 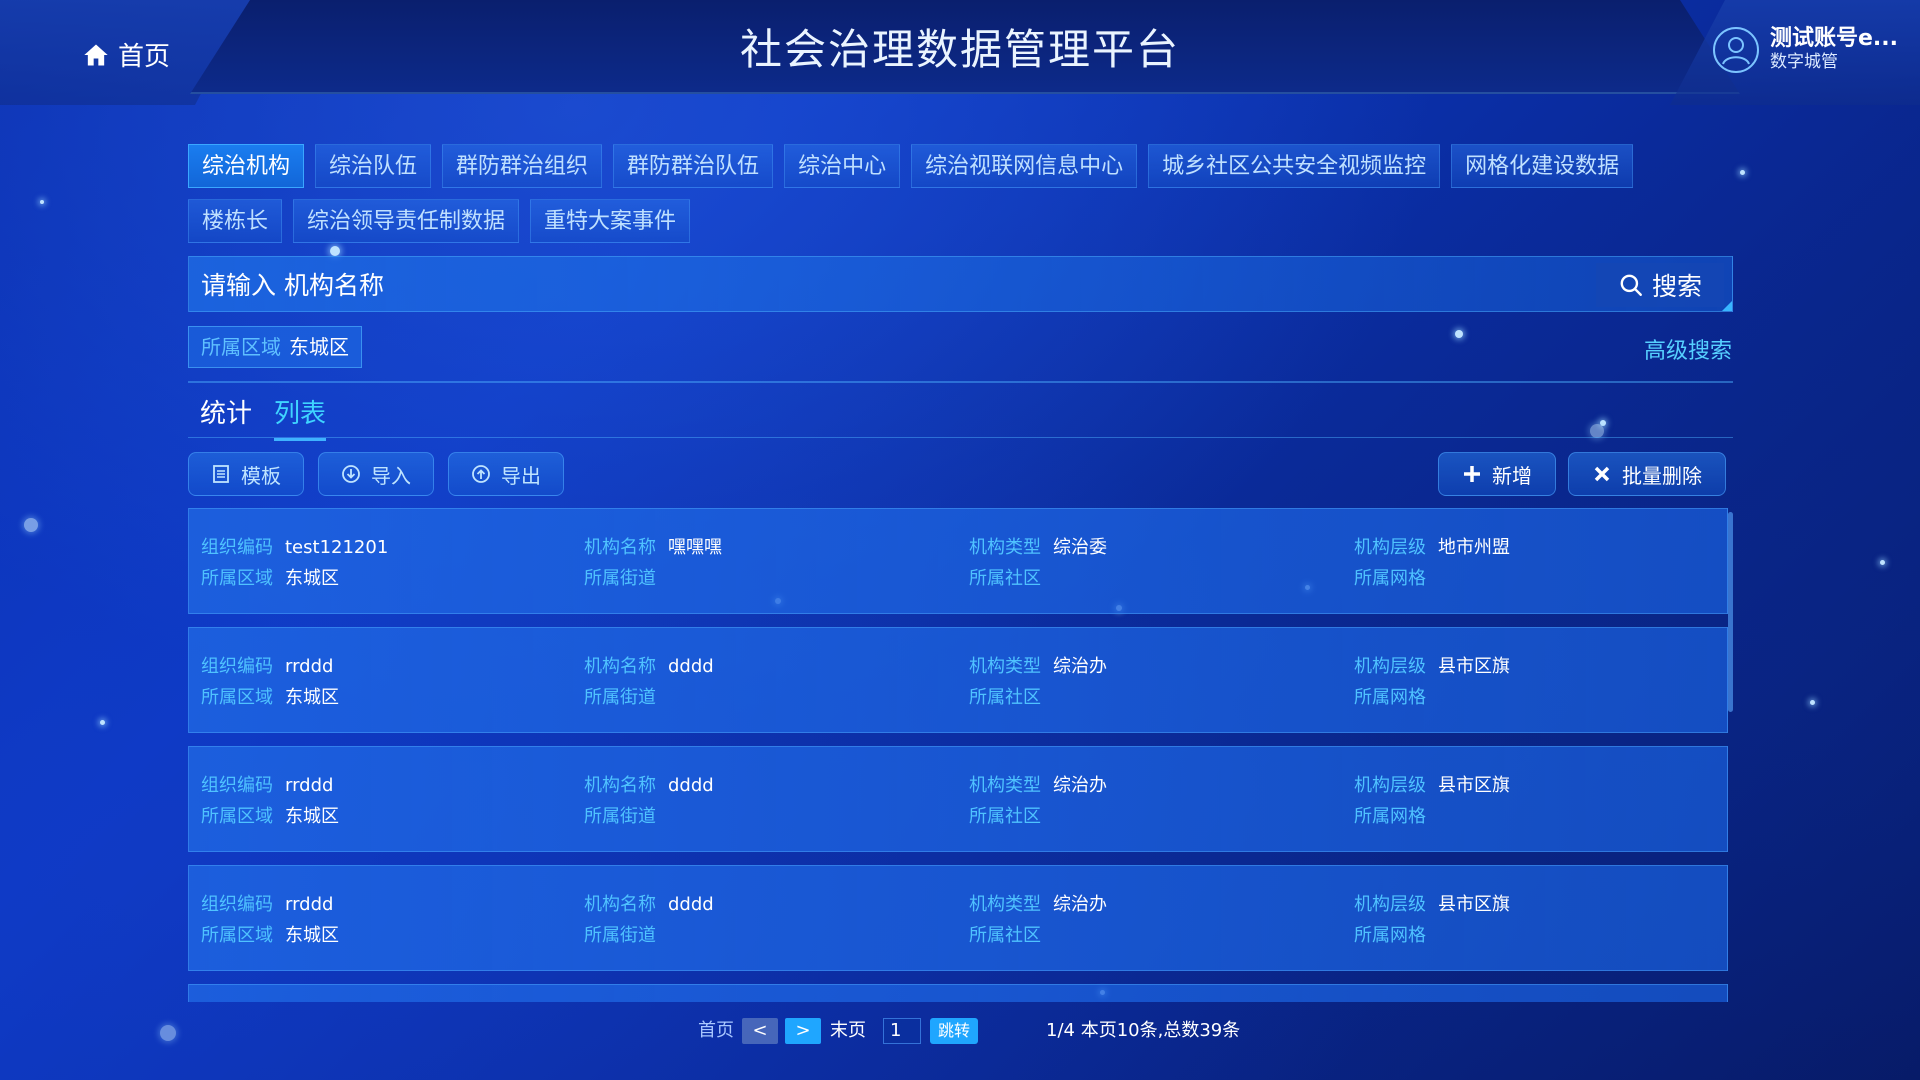 I want to click on tab-category: 群防群治组织, so click(x=522, y=166).